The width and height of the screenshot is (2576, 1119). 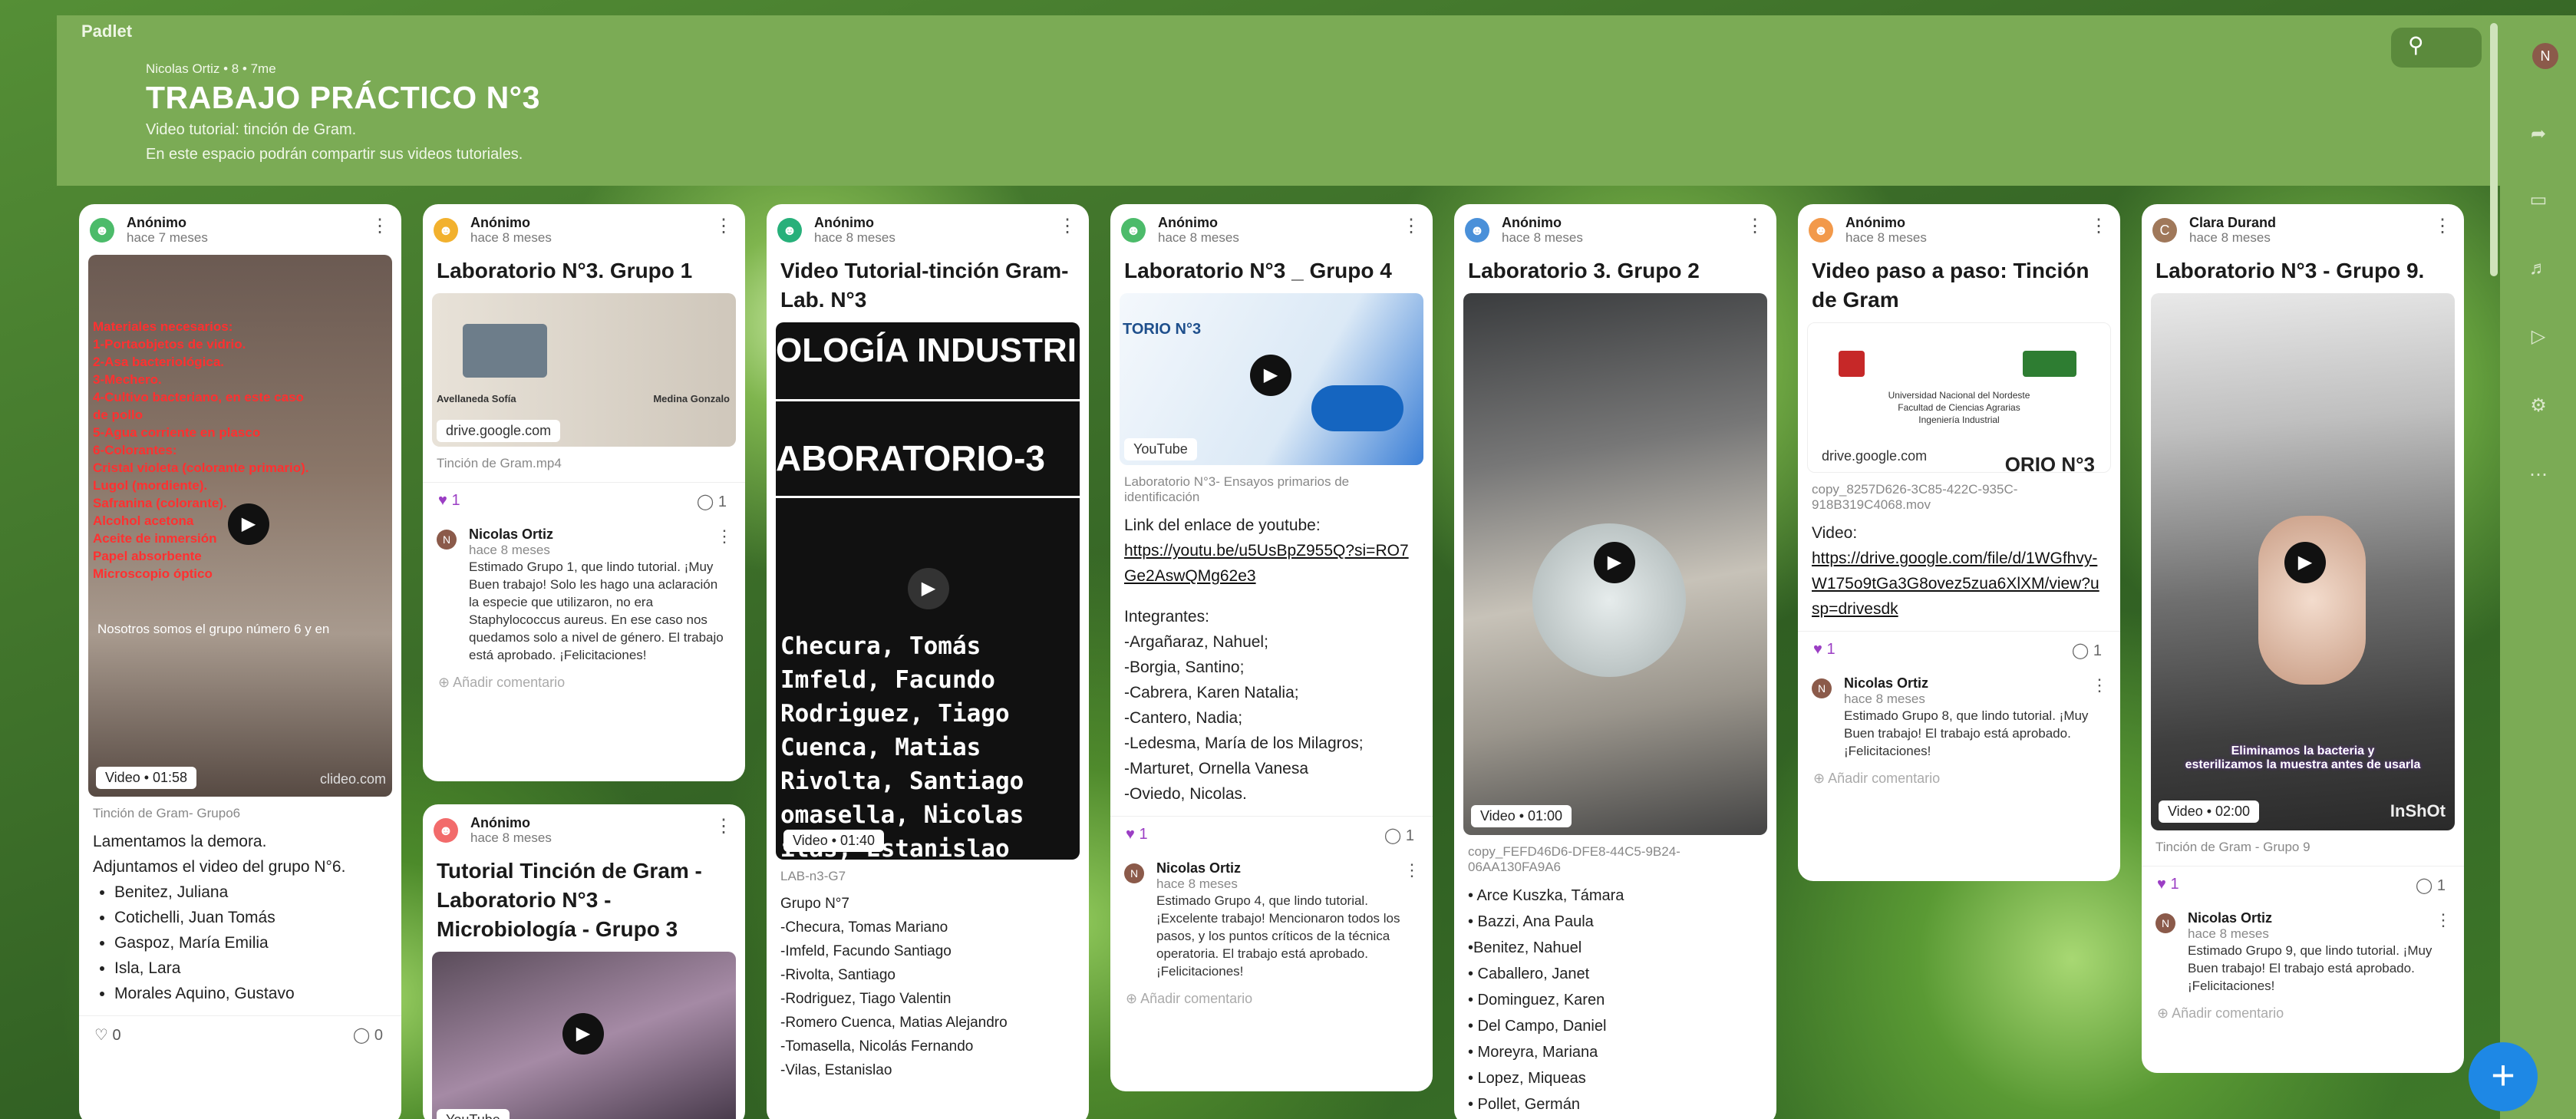 What do you see at coordinates (1244, 743) in the screenshot?
I see `list-item: -Ledesma, María de los Milagros;` at bounding box center [1244, 743].